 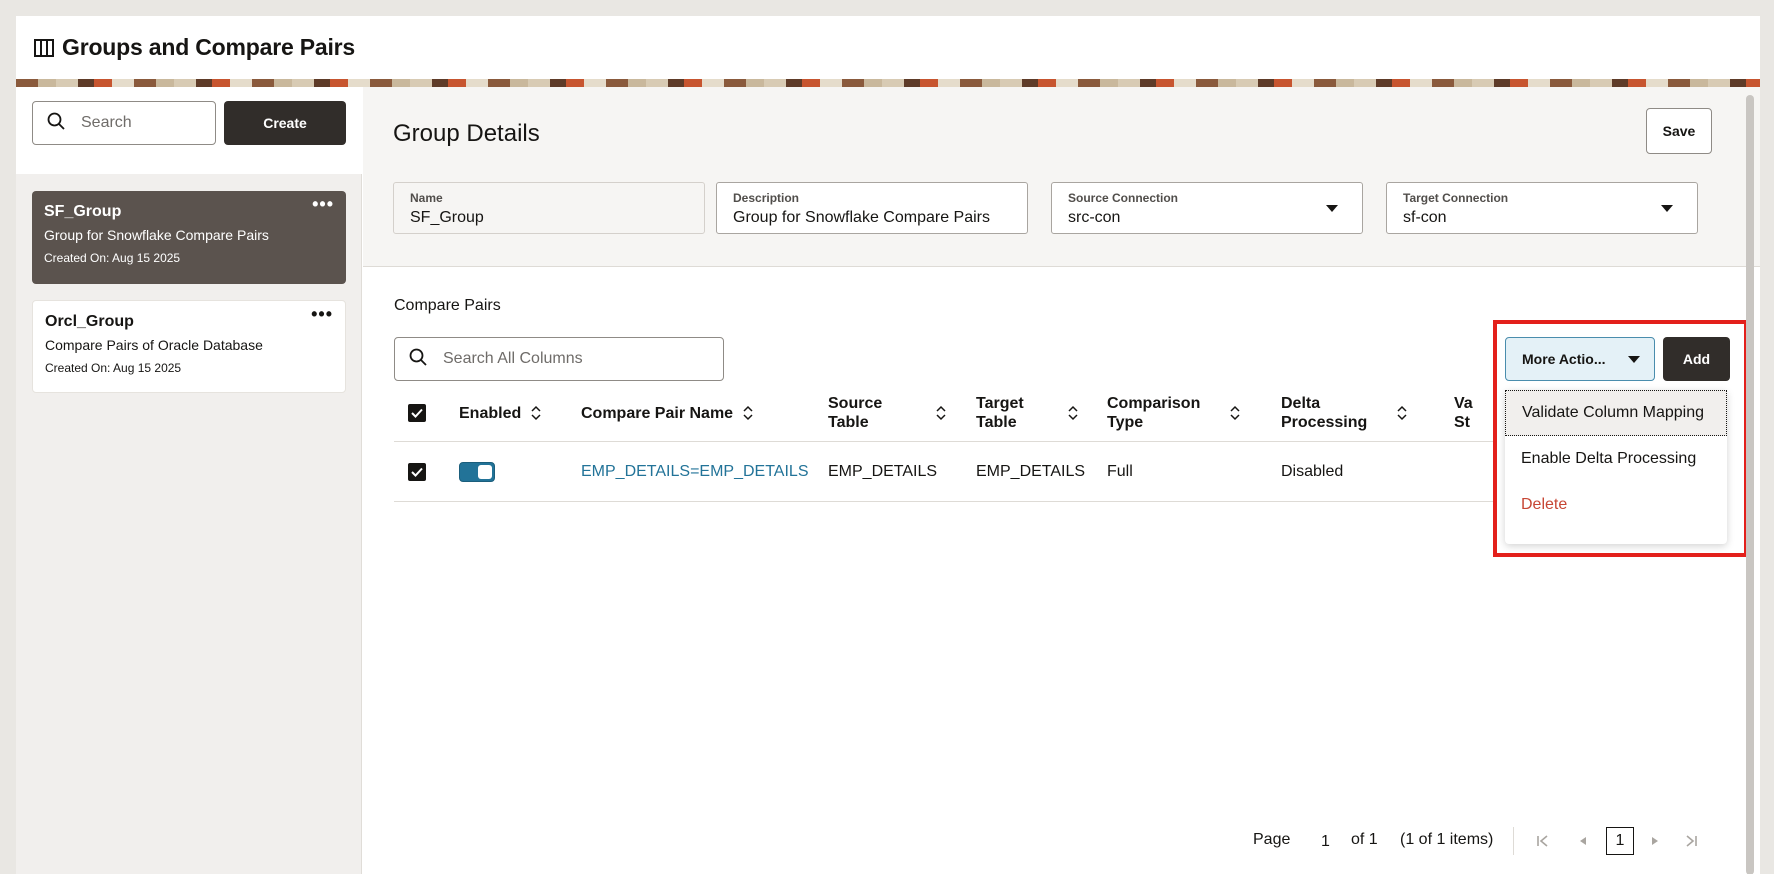 I want to click on save-button: Save, so click(x=1679, y=131).